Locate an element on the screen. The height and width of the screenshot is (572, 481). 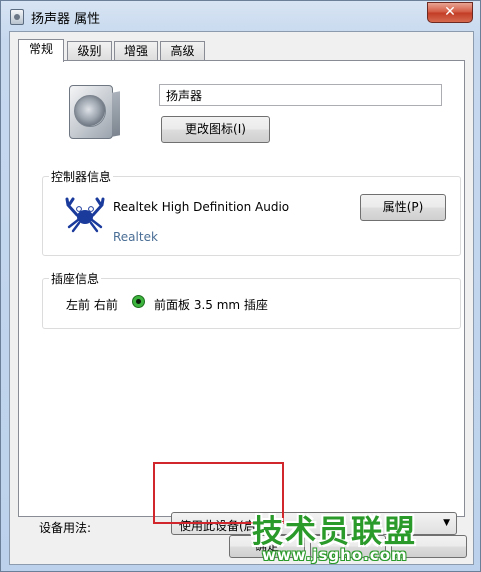
ok-button: 确定 is located at coordinates (267, 546).